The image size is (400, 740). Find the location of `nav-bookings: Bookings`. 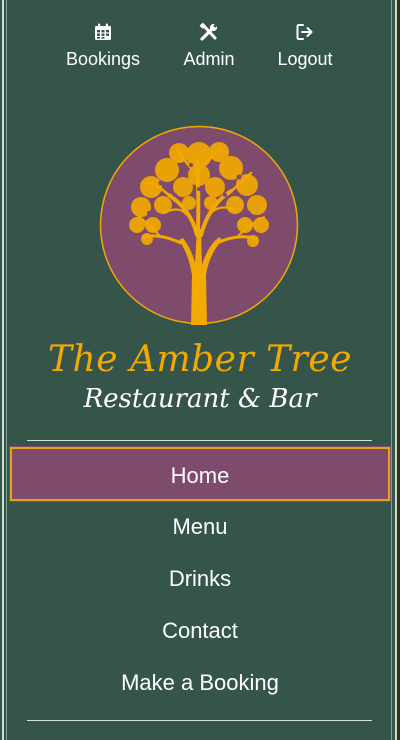

nav-bookings: Bookings is located at coordinates (103, 45).